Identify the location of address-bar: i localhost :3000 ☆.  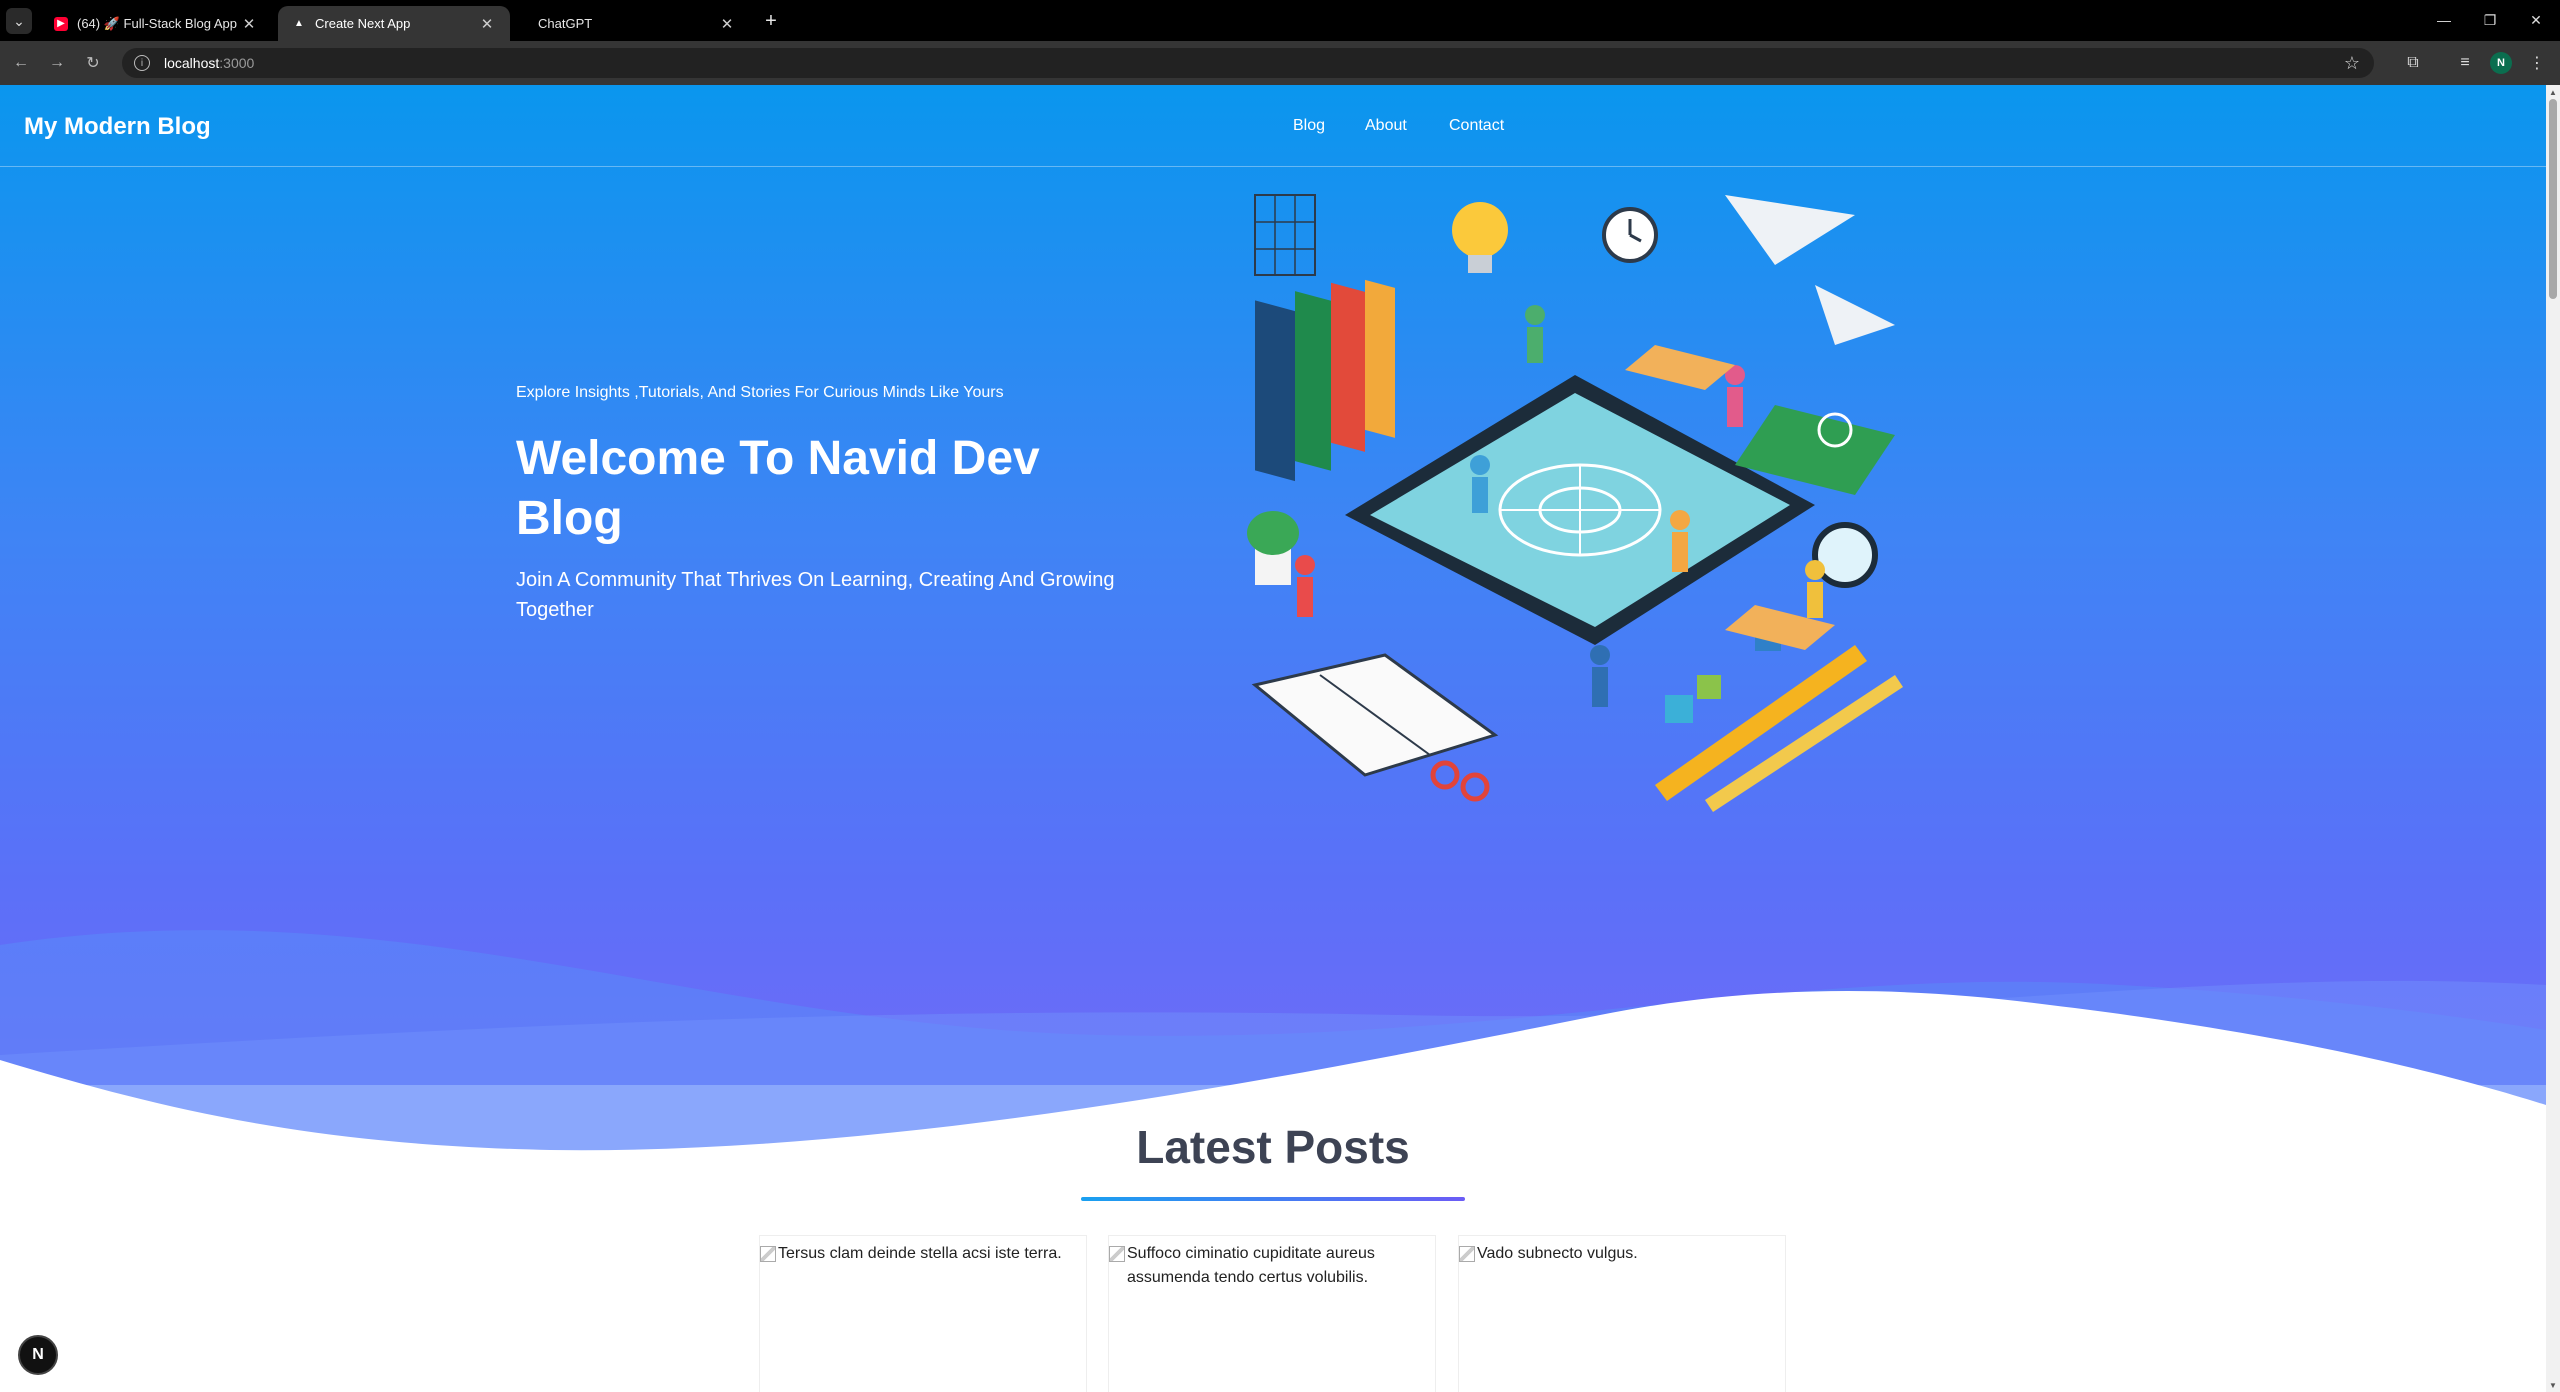
(1248, 63).